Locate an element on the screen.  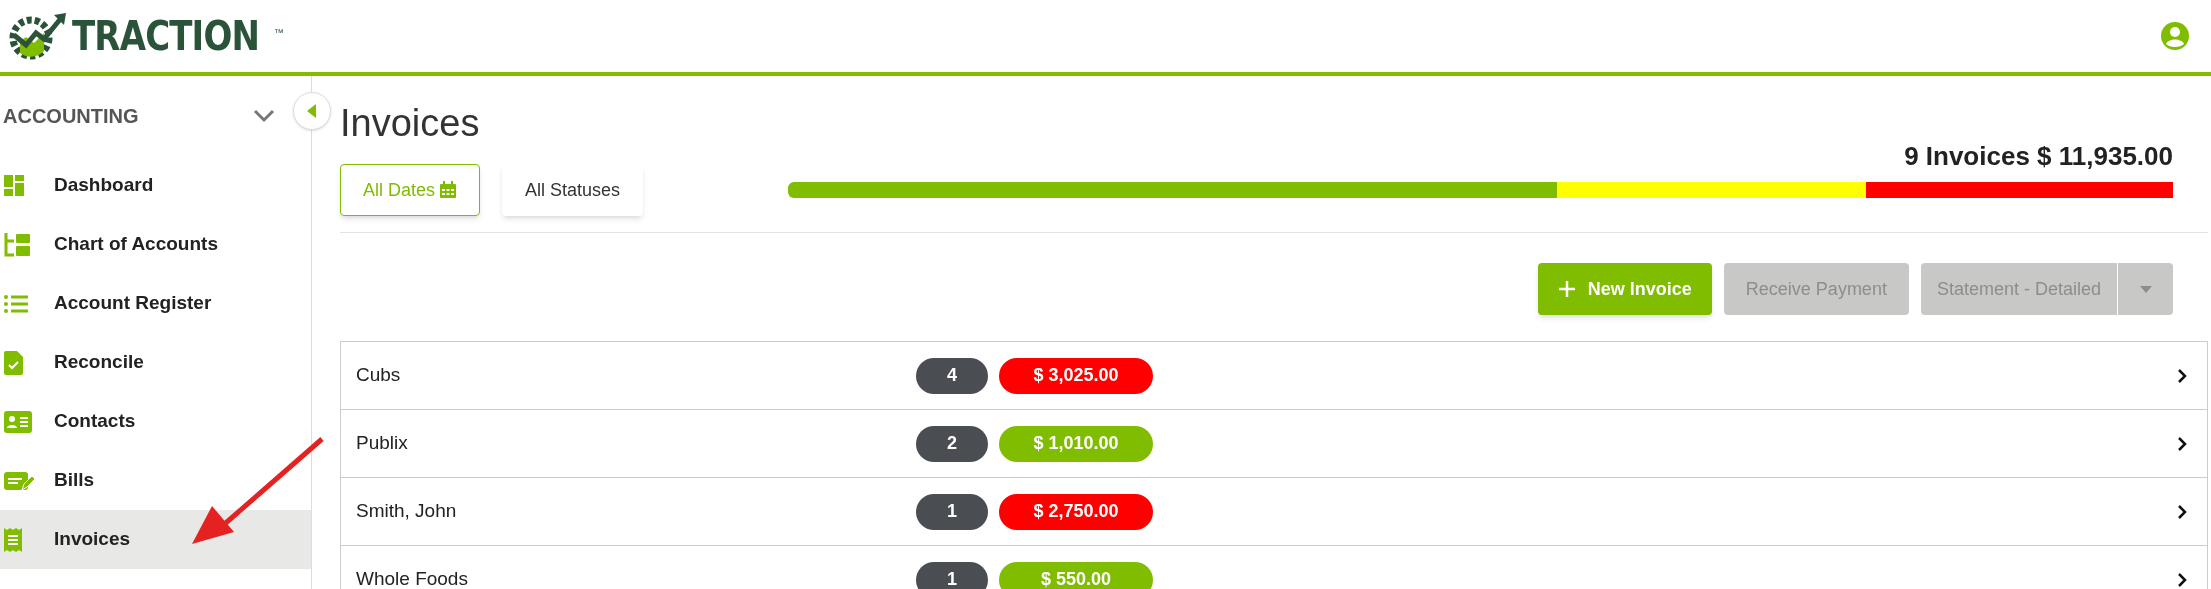
customer-row: Publix 2 $ 1,010.00 is located at coordinates (1274, 444).